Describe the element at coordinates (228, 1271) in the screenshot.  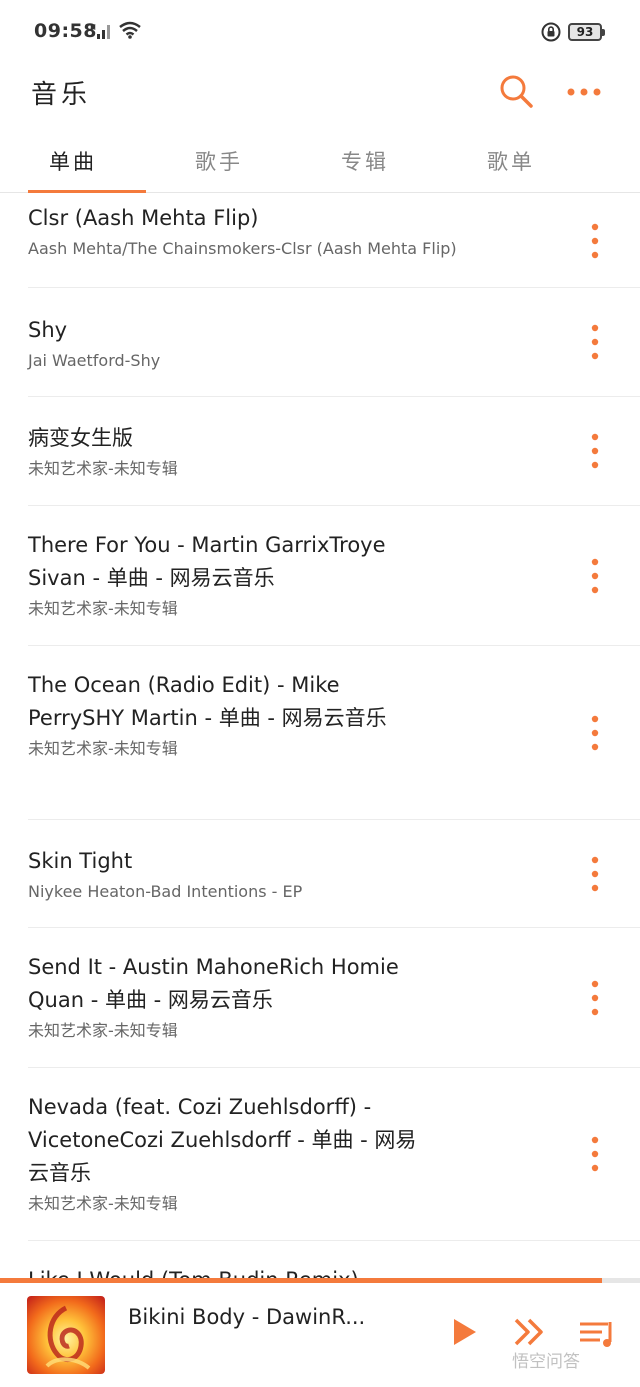
I see `song-title: Like I Would (Tom Budin Remix)` at that location.